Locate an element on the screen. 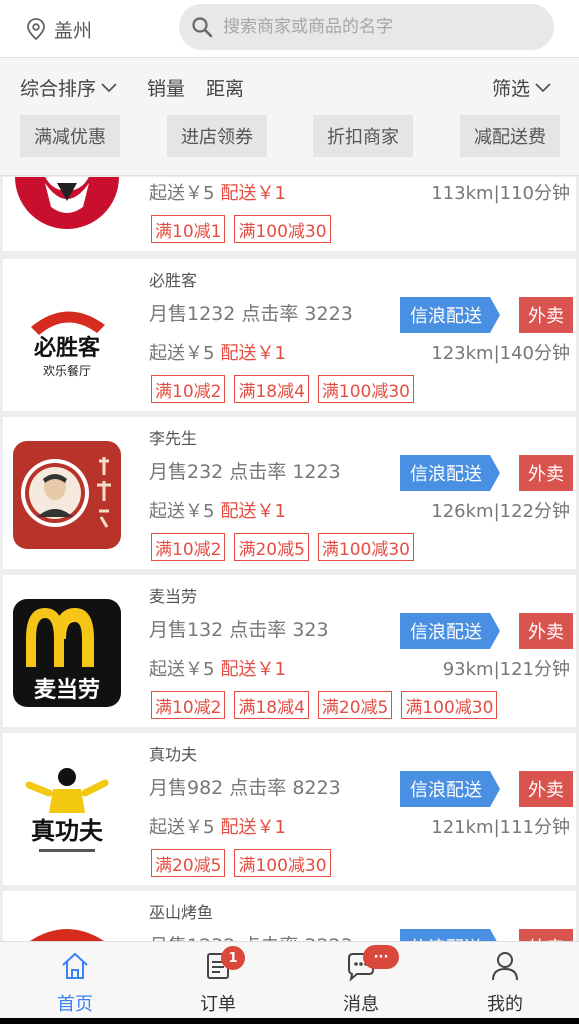 The image size is (579, 1024). sort-sales: 销量 is located at coordinates (166, 87).